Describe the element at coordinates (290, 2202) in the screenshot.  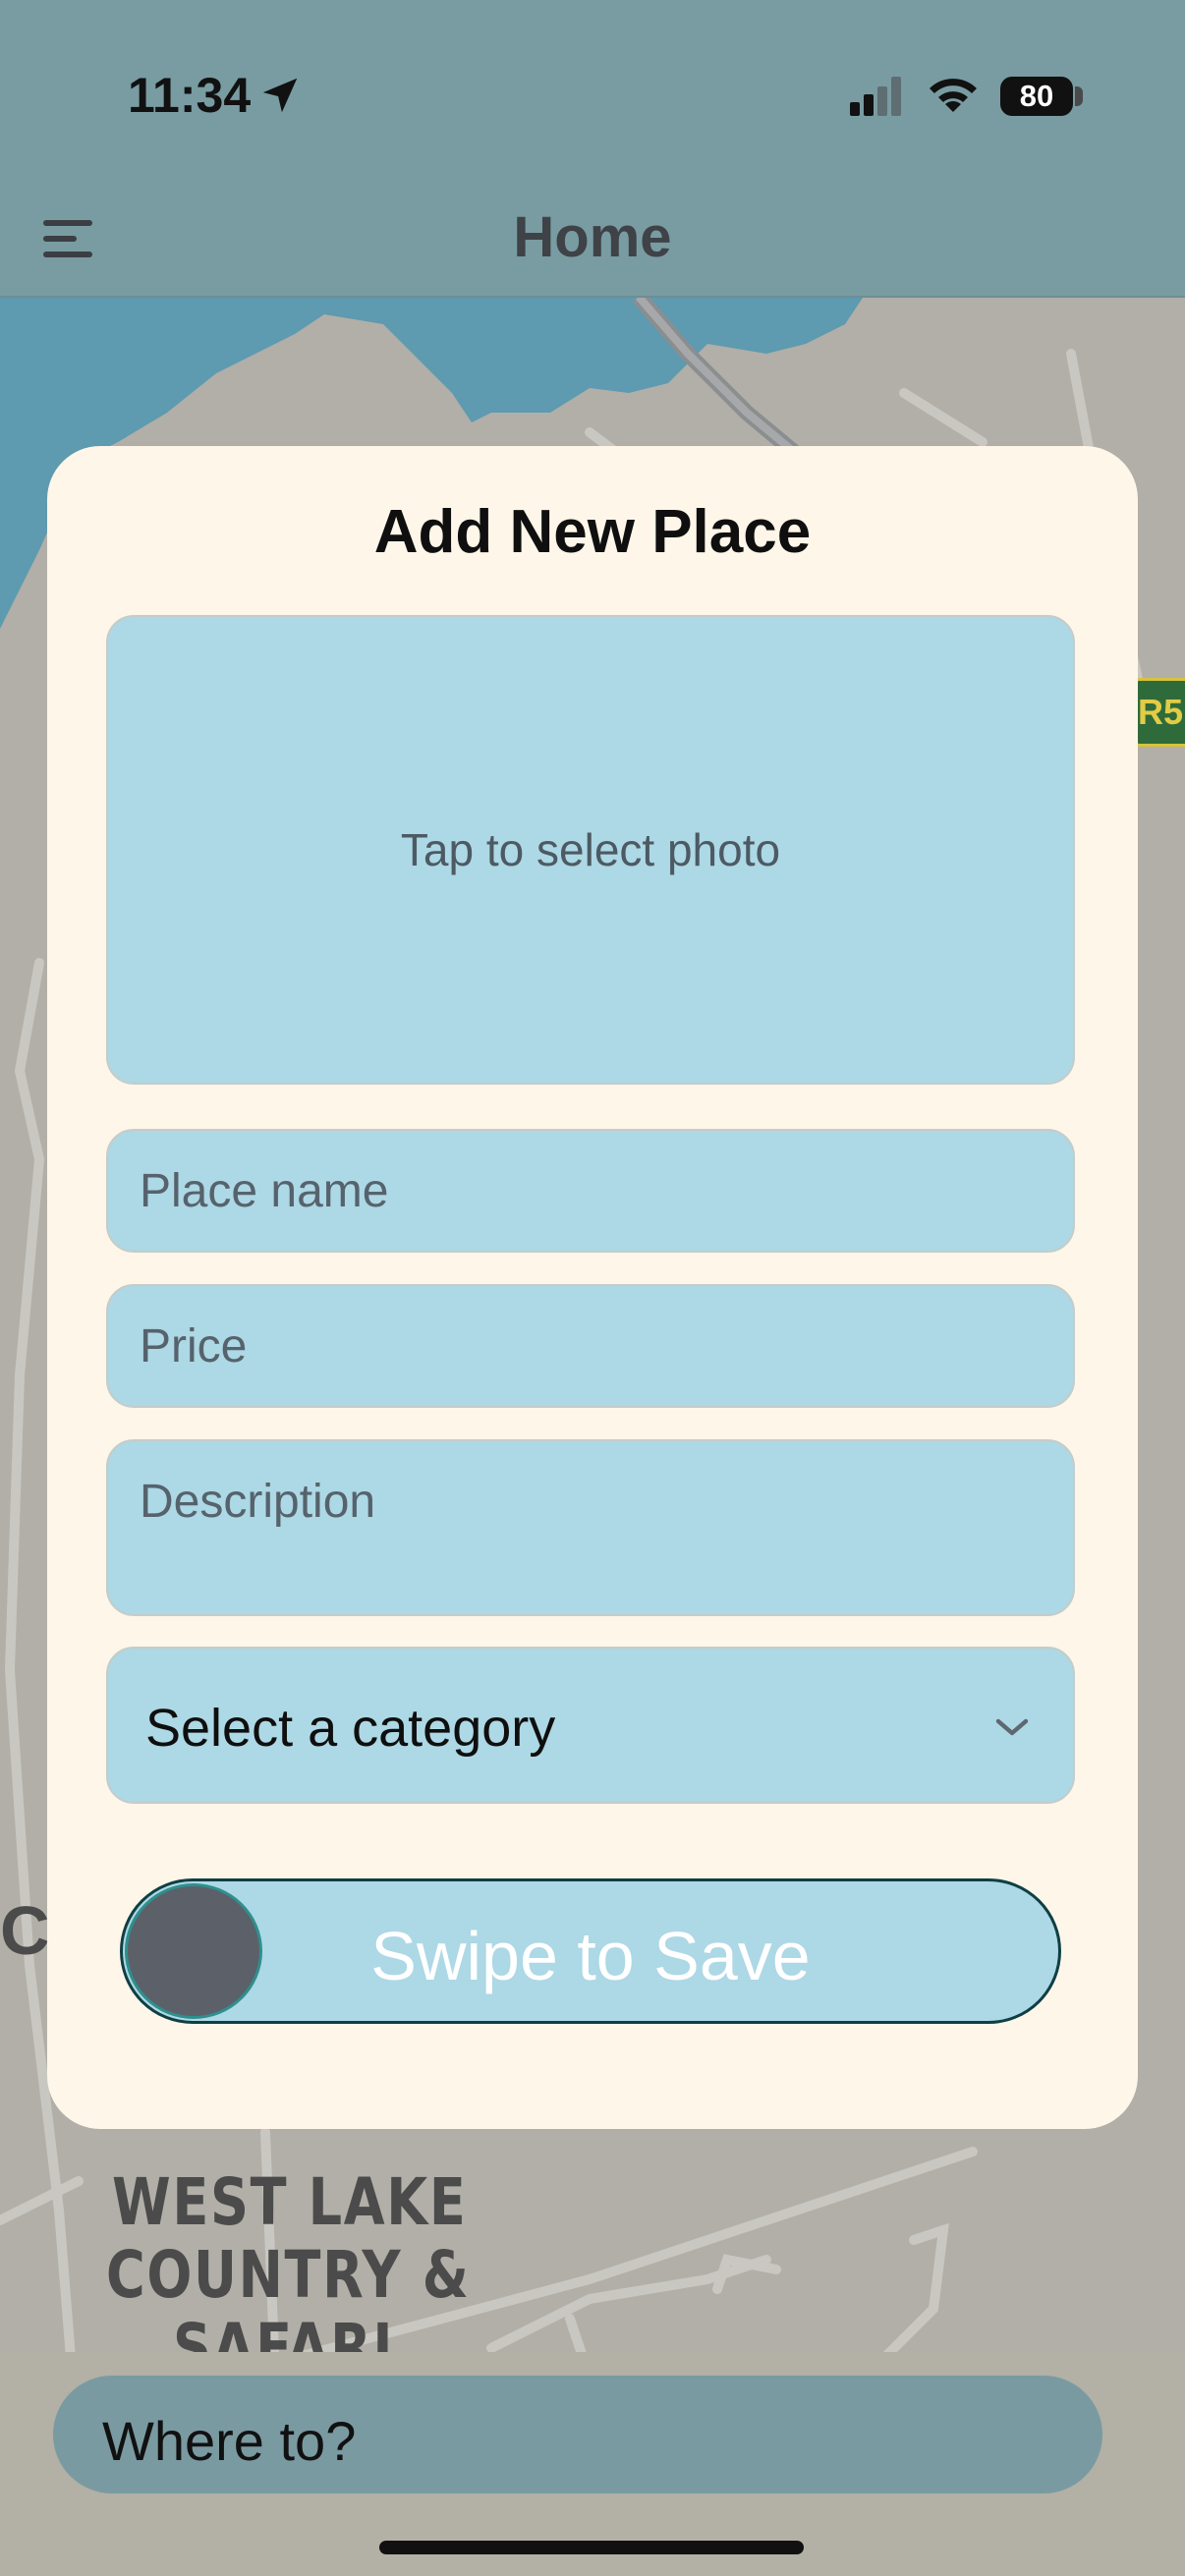
I see `map-place-label-line1: WEST LAKE` at that location.